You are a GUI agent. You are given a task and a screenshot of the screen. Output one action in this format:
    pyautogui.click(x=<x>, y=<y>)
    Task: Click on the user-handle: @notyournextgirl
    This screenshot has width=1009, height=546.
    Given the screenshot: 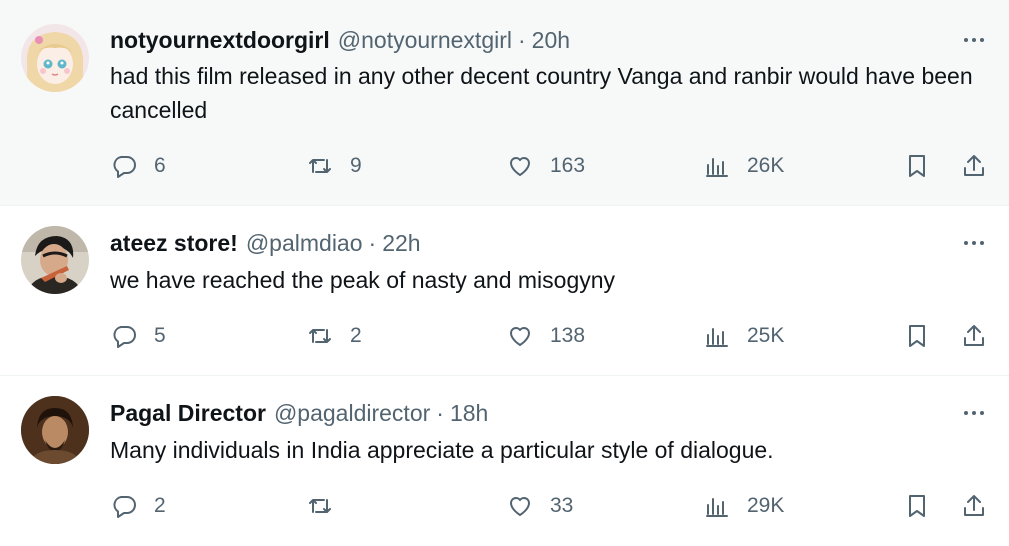 What is the action you would take?
    pyautogui.click(x=425, y=40)
    